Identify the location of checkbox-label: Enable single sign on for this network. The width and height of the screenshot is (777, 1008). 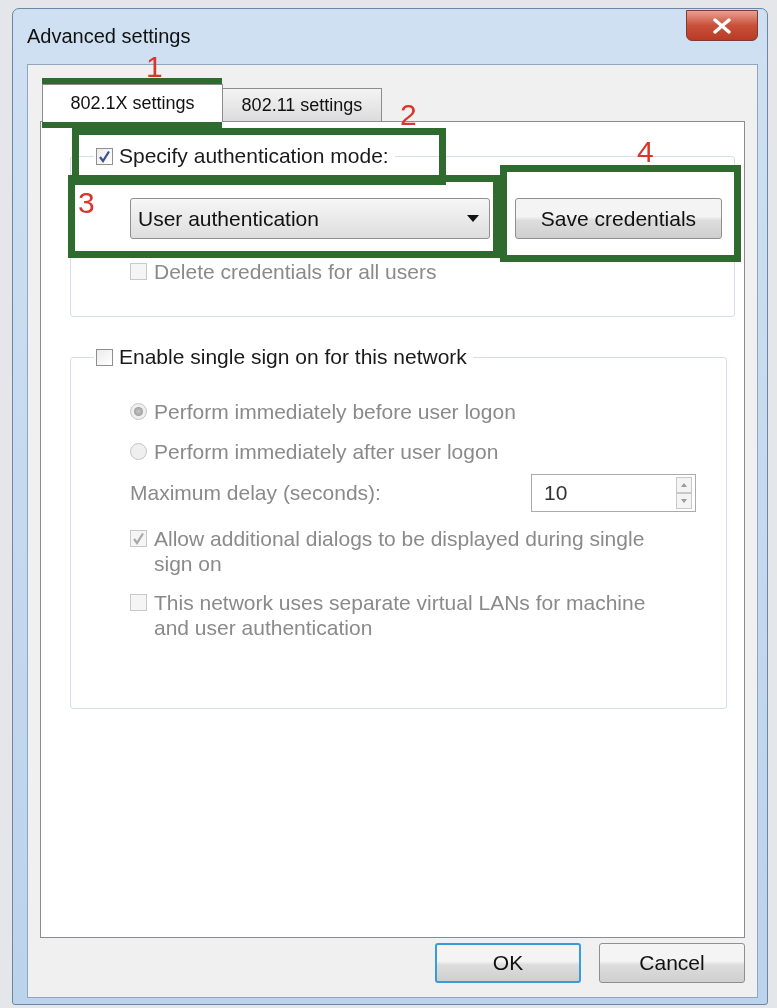
(293, 357).